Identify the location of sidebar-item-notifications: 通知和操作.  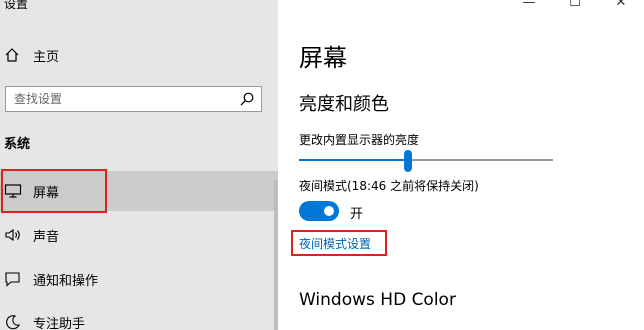
(139, 279).